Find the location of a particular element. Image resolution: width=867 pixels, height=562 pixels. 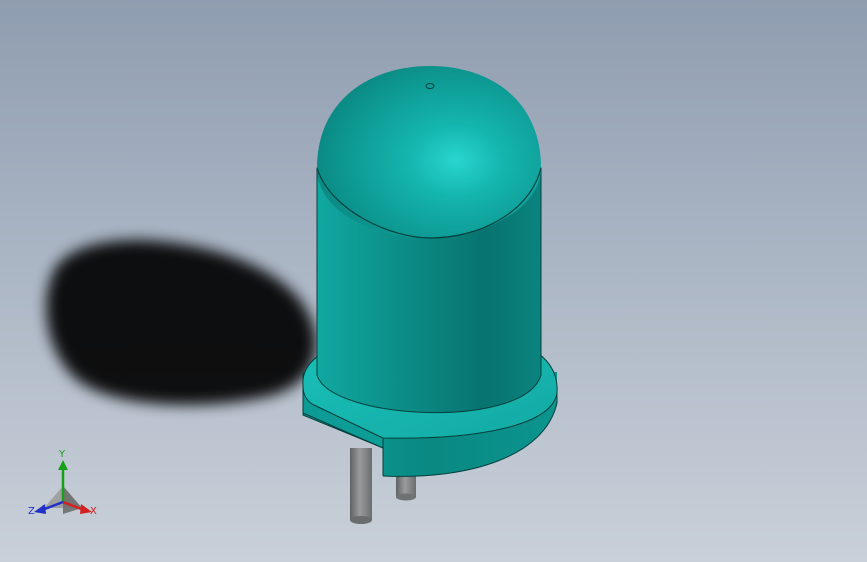

model-shadow is located at coordinates (181, 322).